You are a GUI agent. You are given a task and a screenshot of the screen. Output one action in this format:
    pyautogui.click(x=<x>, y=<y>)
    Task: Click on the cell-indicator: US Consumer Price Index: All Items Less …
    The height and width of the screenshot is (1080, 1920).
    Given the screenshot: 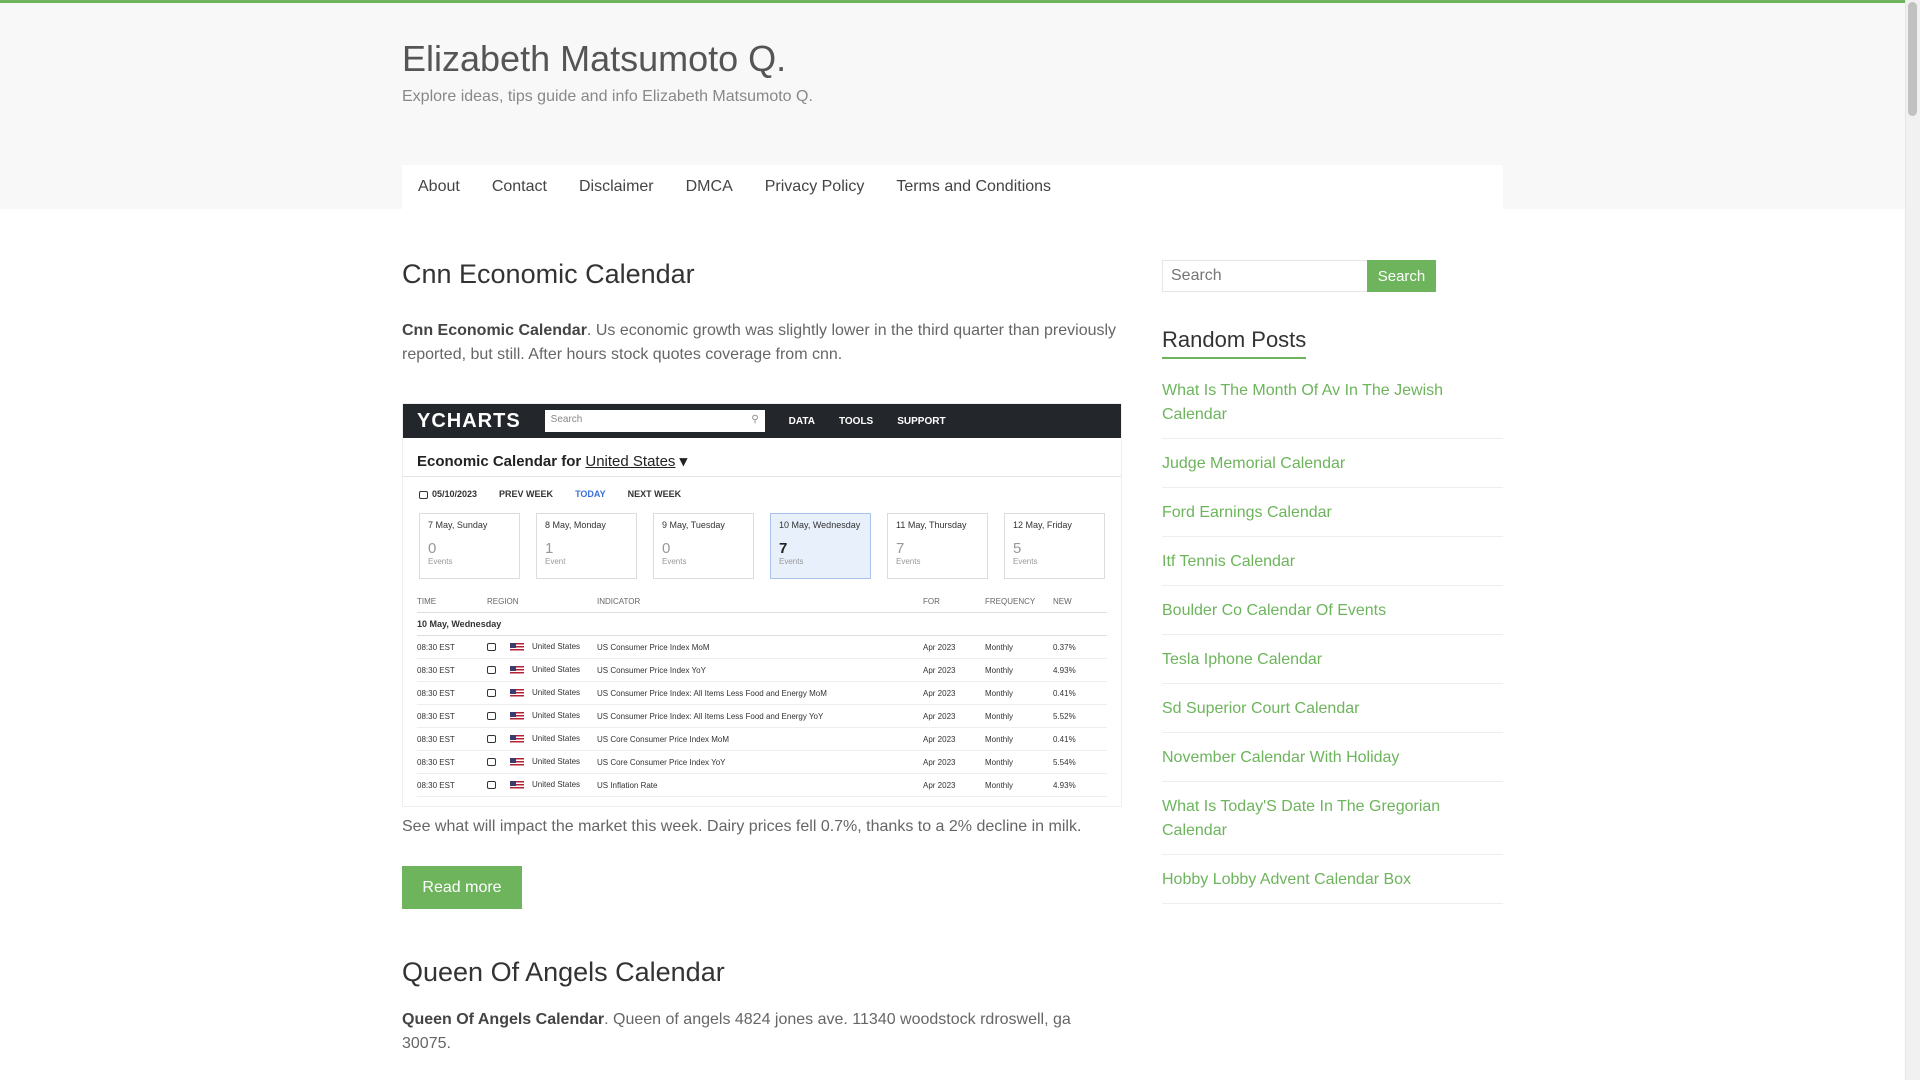 What is the action you would take?
    pyautogui.click(x=710, y=716)
    